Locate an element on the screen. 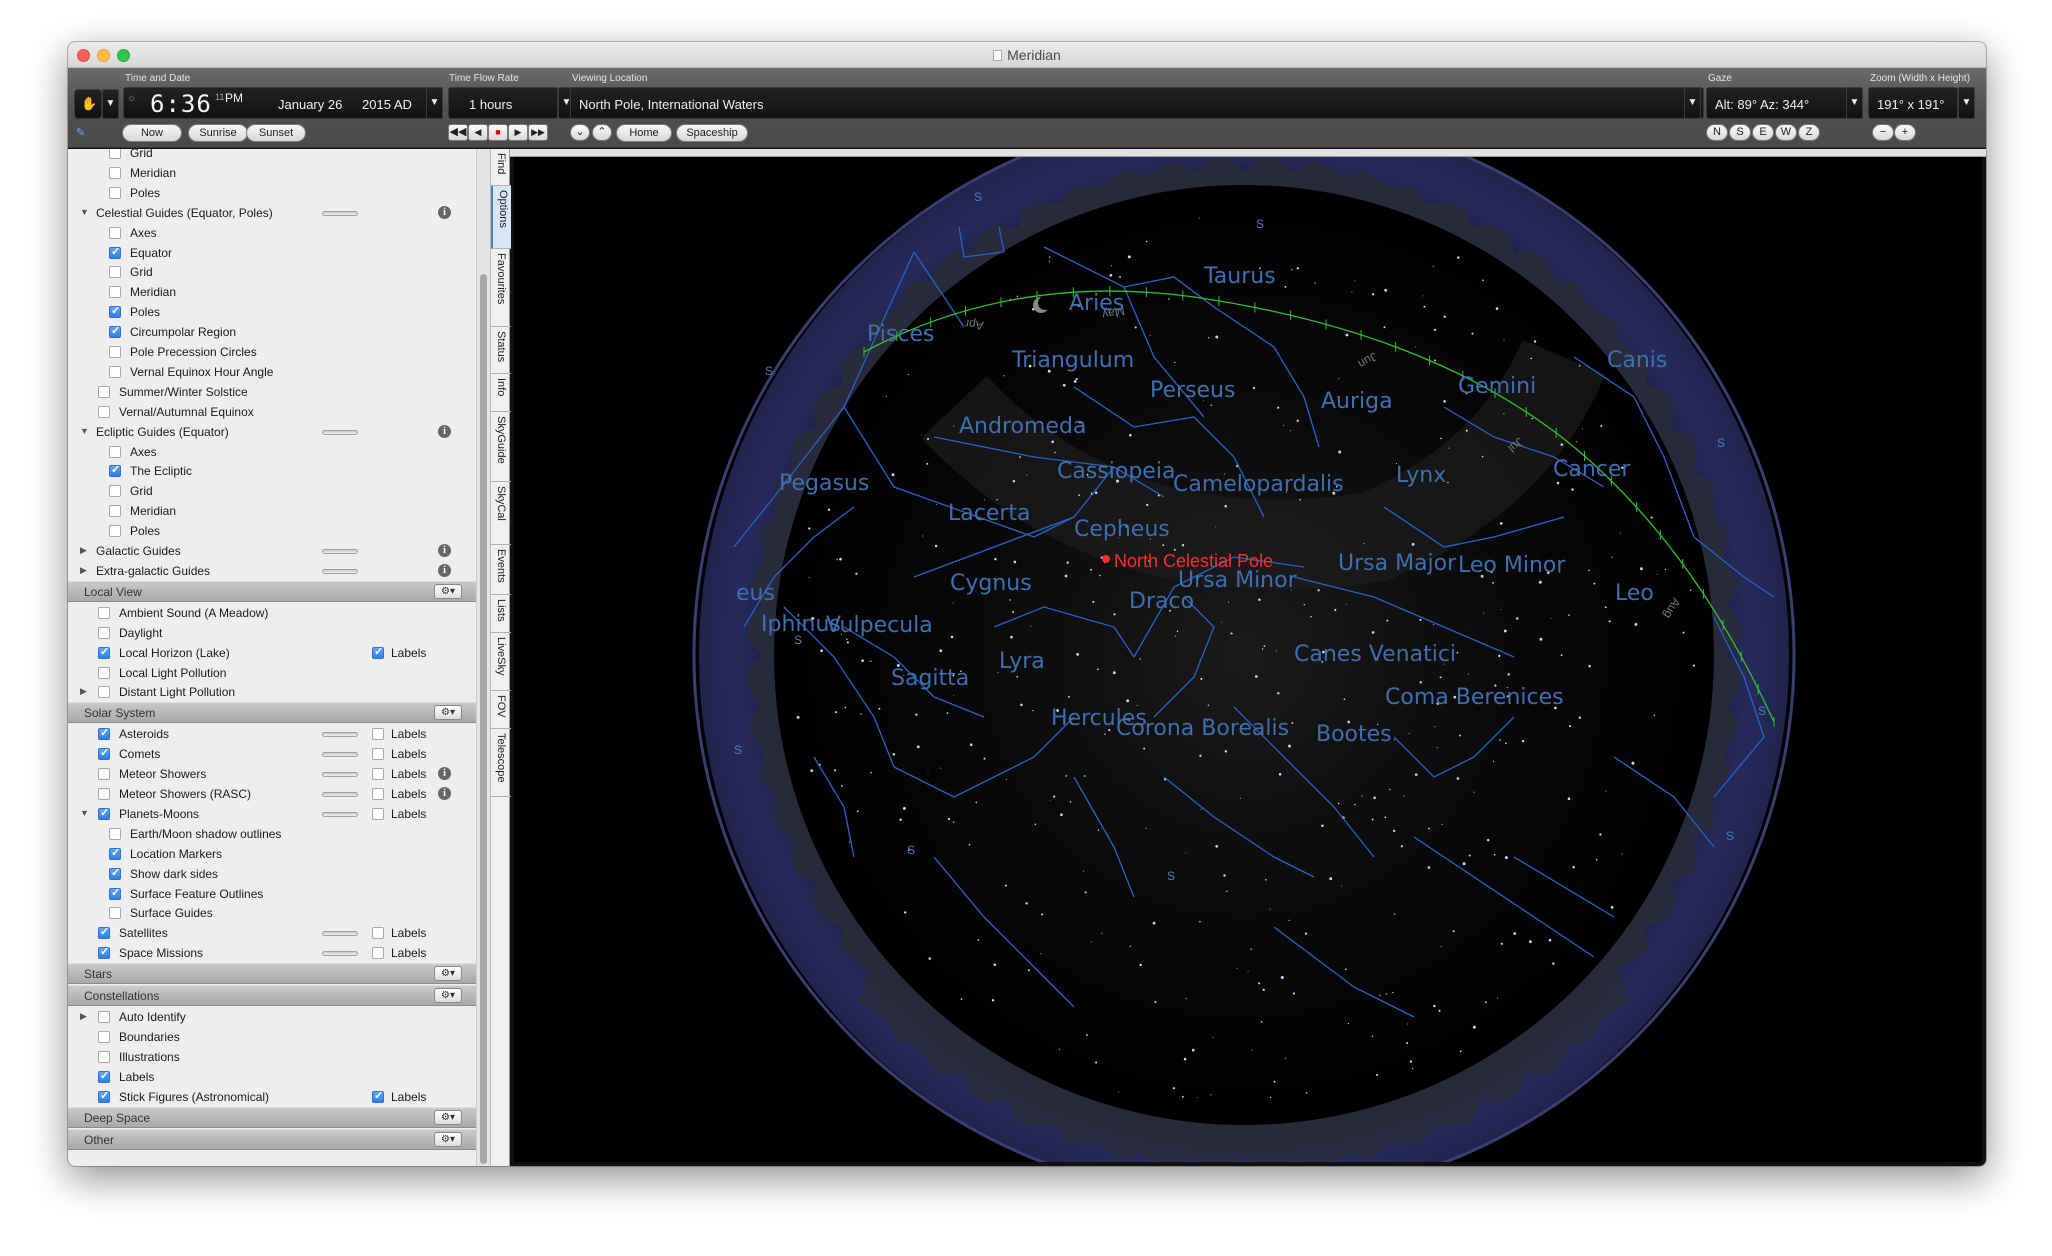 The height and width of the screenshot is (1256, 2052). section-constellations: Constellations ⚙▾ is located at coordinates (272, 996).